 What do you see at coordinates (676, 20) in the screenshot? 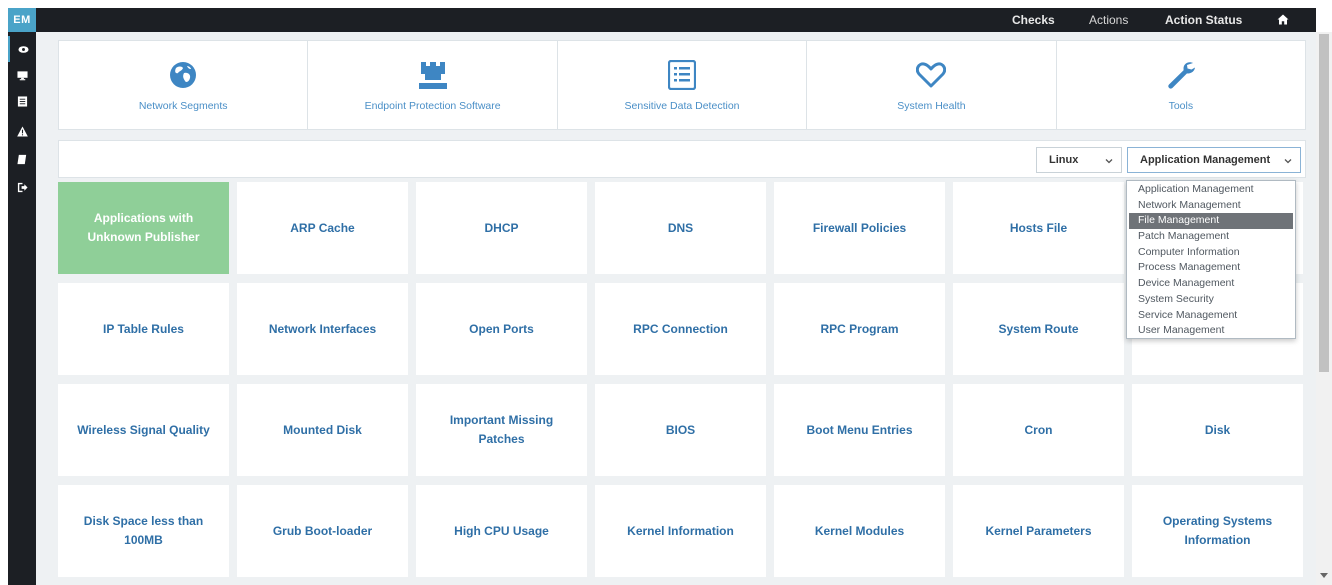
I see `top-navbar: Checks Actions Action Status` at bounding box center [676, 20].